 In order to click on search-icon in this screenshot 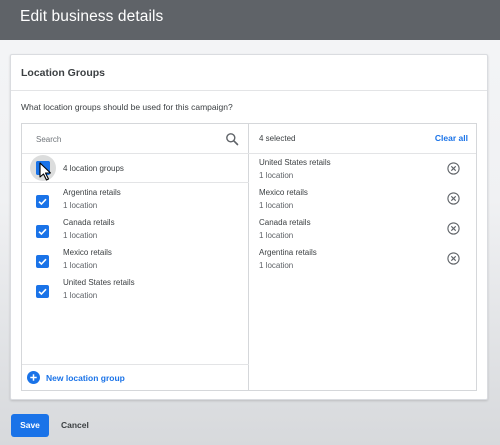, I will do `click(232, 139)`.